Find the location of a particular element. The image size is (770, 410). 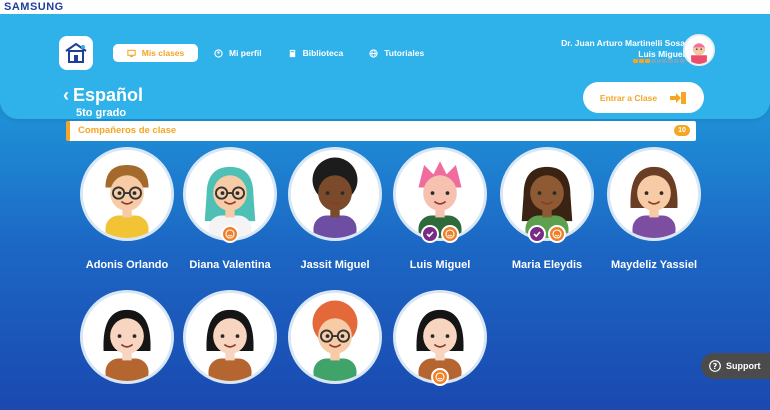

classmates-count: 10 is located at coordinates (682, 130).